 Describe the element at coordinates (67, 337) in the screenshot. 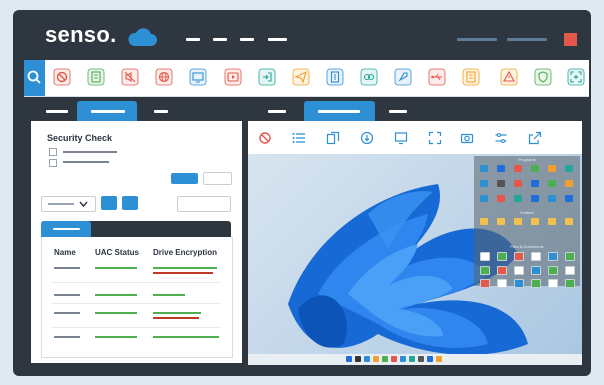

I see `cell-name` at that location.